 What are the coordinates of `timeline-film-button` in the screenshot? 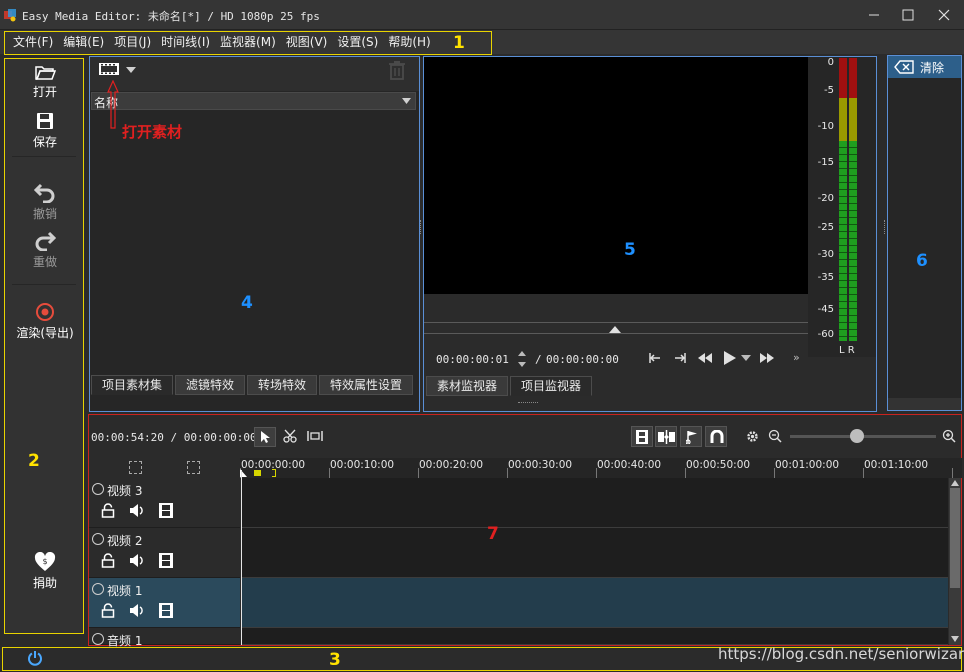 It's located at (642, 436).